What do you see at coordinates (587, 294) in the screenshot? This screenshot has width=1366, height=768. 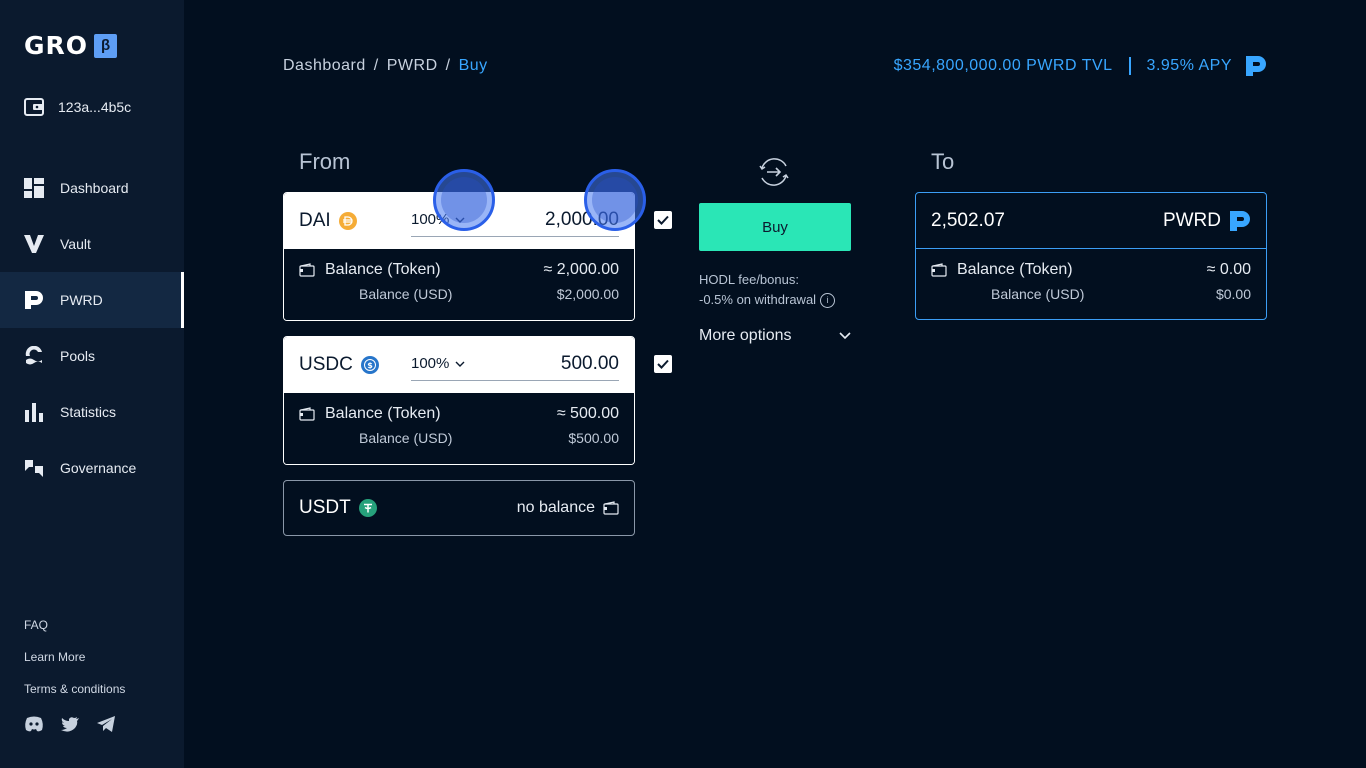 I see `dai-balance-usd: $2,000.00` at bounding box center [587, 294].